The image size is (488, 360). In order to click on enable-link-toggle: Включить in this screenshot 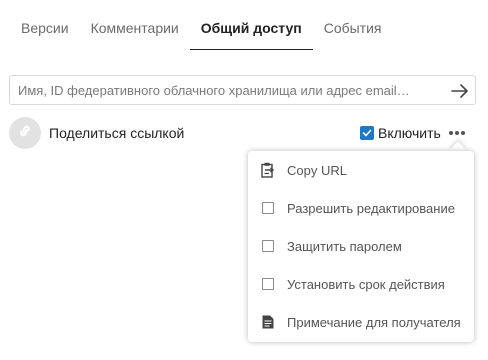, I will do `click(400, 133)`.